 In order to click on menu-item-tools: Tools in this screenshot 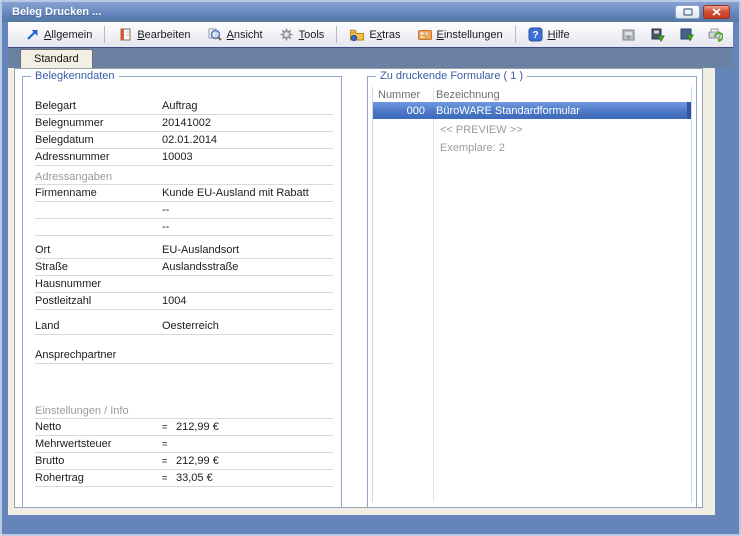, I will do `click(302, 34)`.